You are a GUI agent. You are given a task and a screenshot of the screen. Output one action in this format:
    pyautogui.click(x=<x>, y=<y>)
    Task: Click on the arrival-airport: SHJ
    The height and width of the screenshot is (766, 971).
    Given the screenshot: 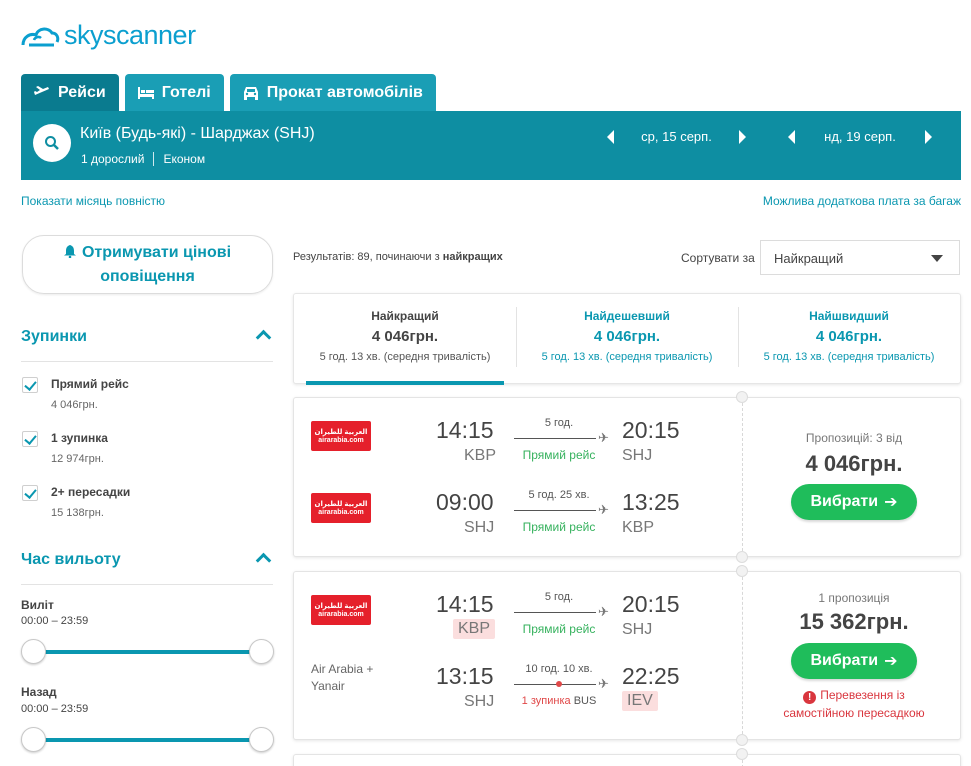 What is the action you would take?
    pyautogui.click(x=637, y=455)
    